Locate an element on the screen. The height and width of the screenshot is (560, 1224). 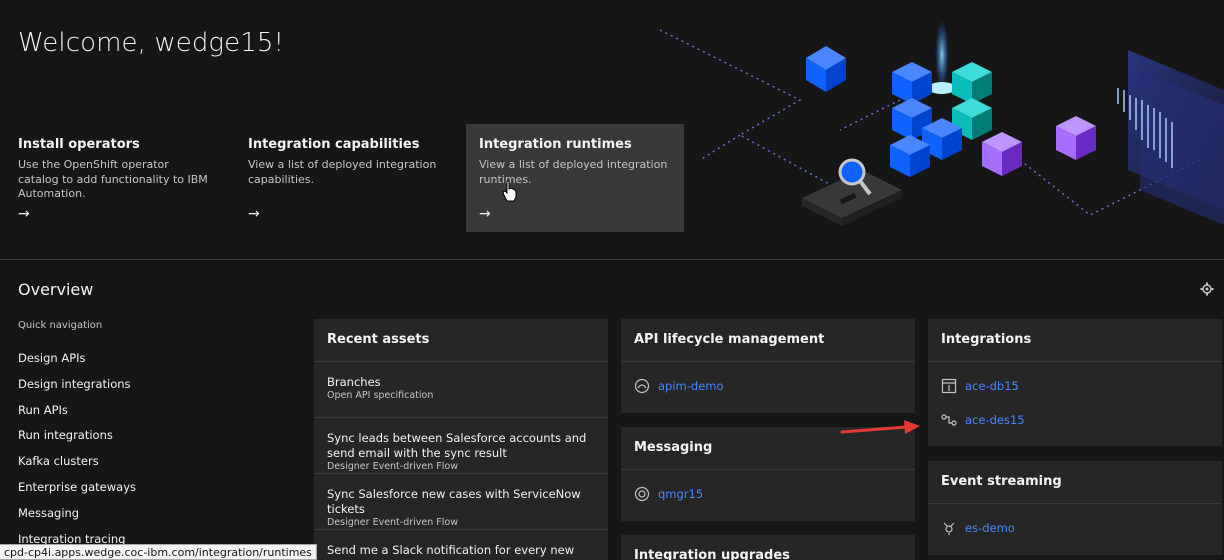
instance-link-label: apim-demo is located at coordinates (691, 386).